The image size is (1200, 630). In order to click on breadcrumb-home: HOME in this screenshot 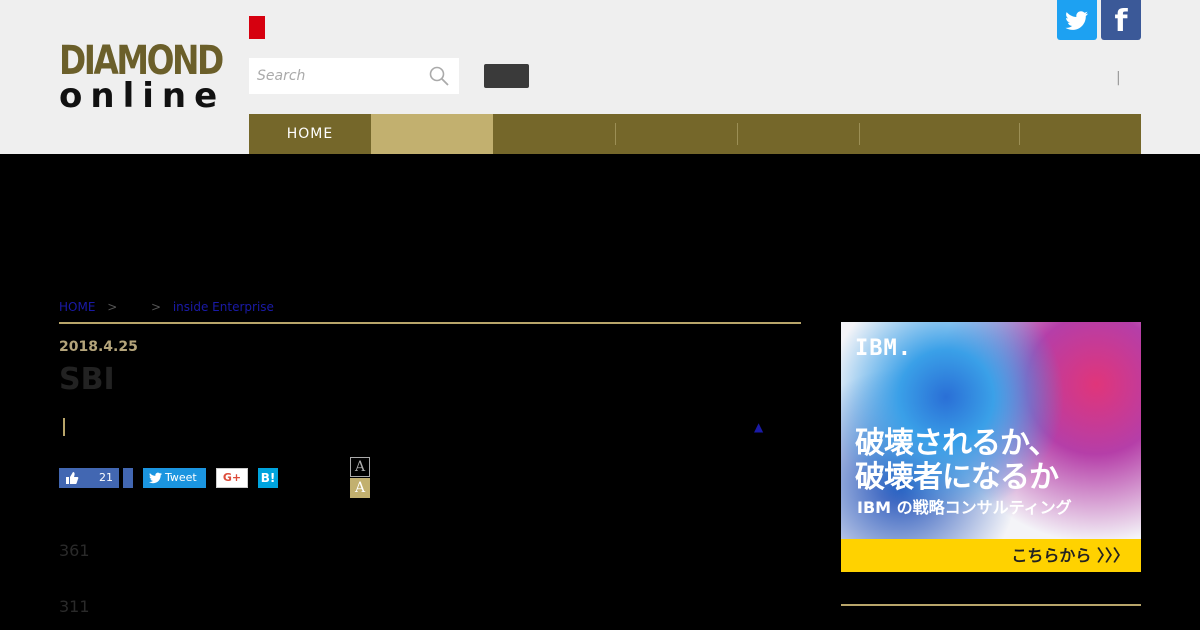, I will do `click(77, 307)`.